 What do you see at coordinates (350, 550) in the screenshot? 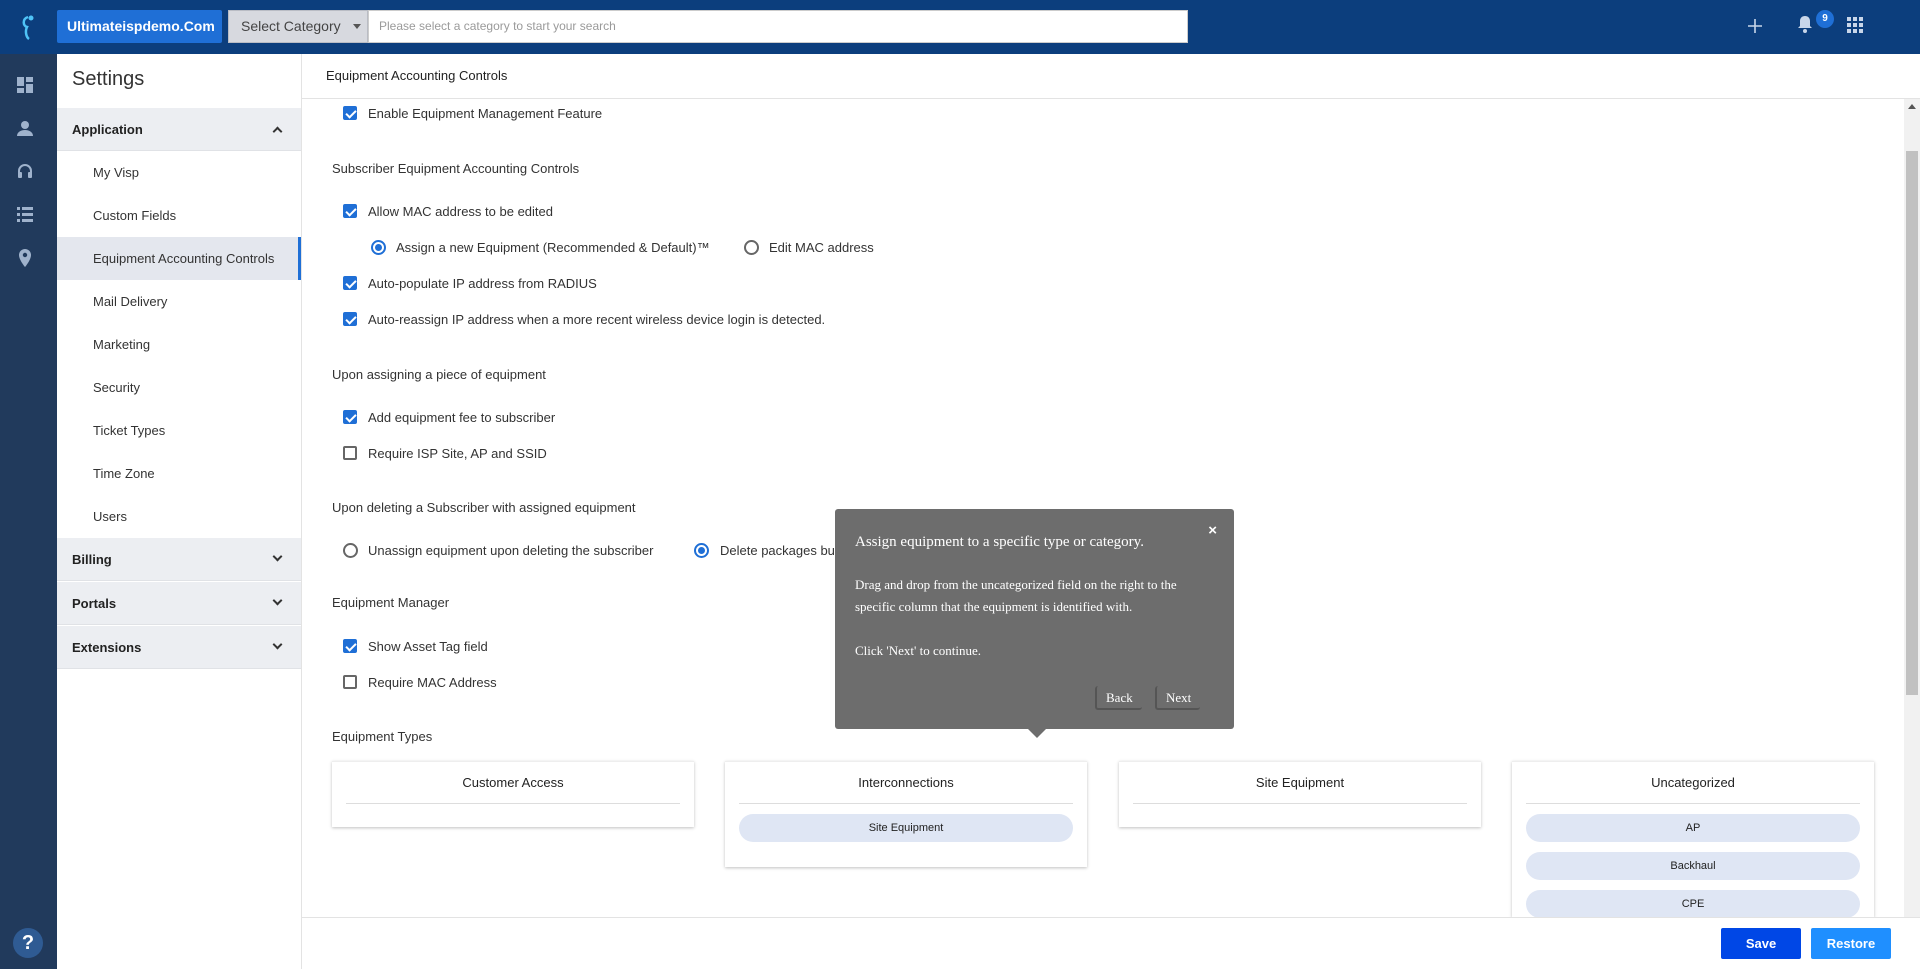
I see `unassign-equipment-radio` at bounding box center [350, 550].